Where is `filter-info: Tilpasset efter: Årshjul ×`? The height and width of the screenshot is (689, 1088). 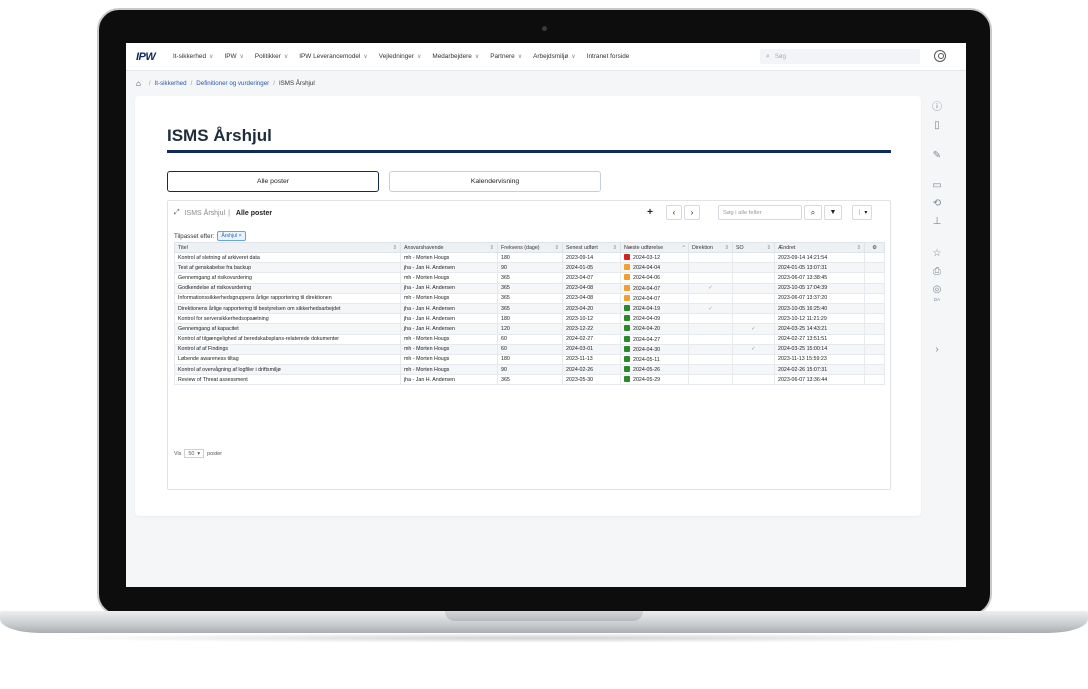
filter-info: Tilpasset efter: Årshjul × is located at coordinates (210, 236).